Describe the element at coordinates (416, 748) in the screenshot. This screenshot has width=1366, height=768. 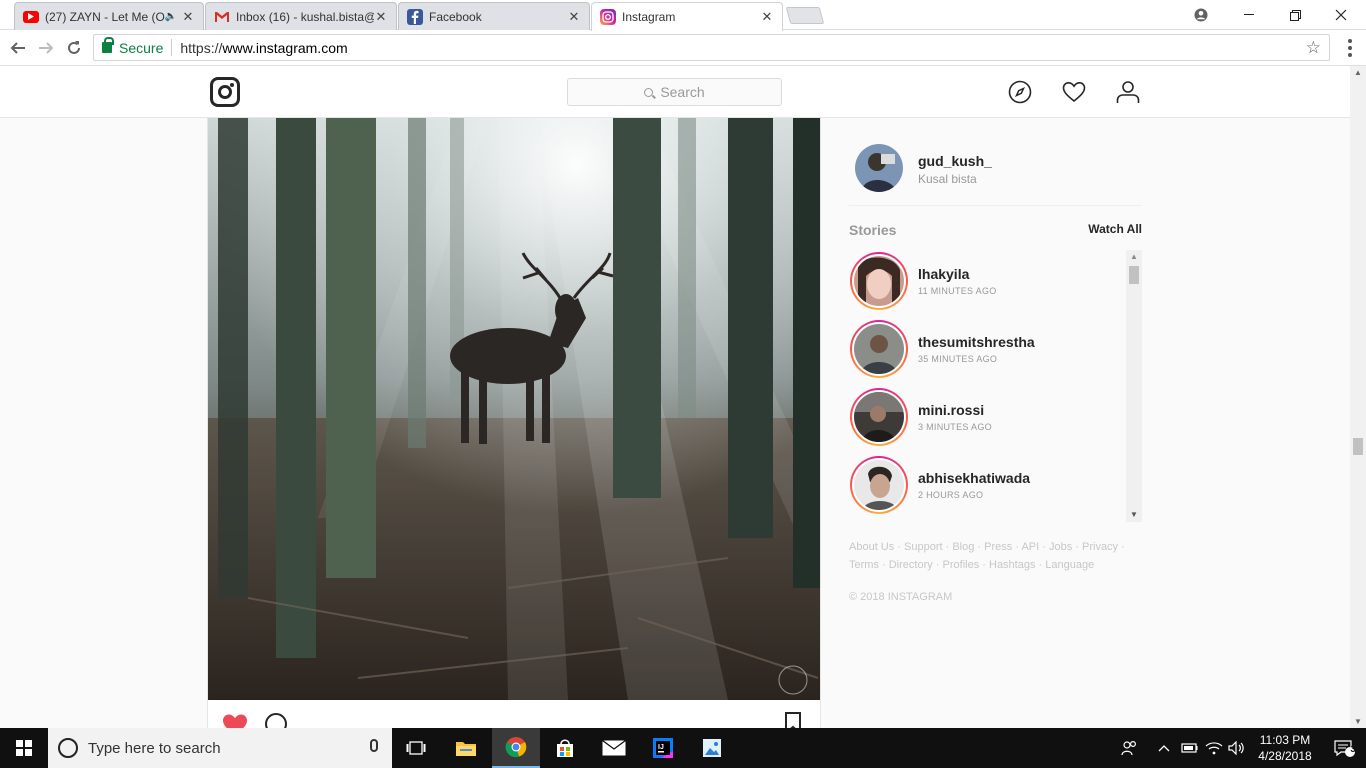
I see `task-view-icon` at that location.